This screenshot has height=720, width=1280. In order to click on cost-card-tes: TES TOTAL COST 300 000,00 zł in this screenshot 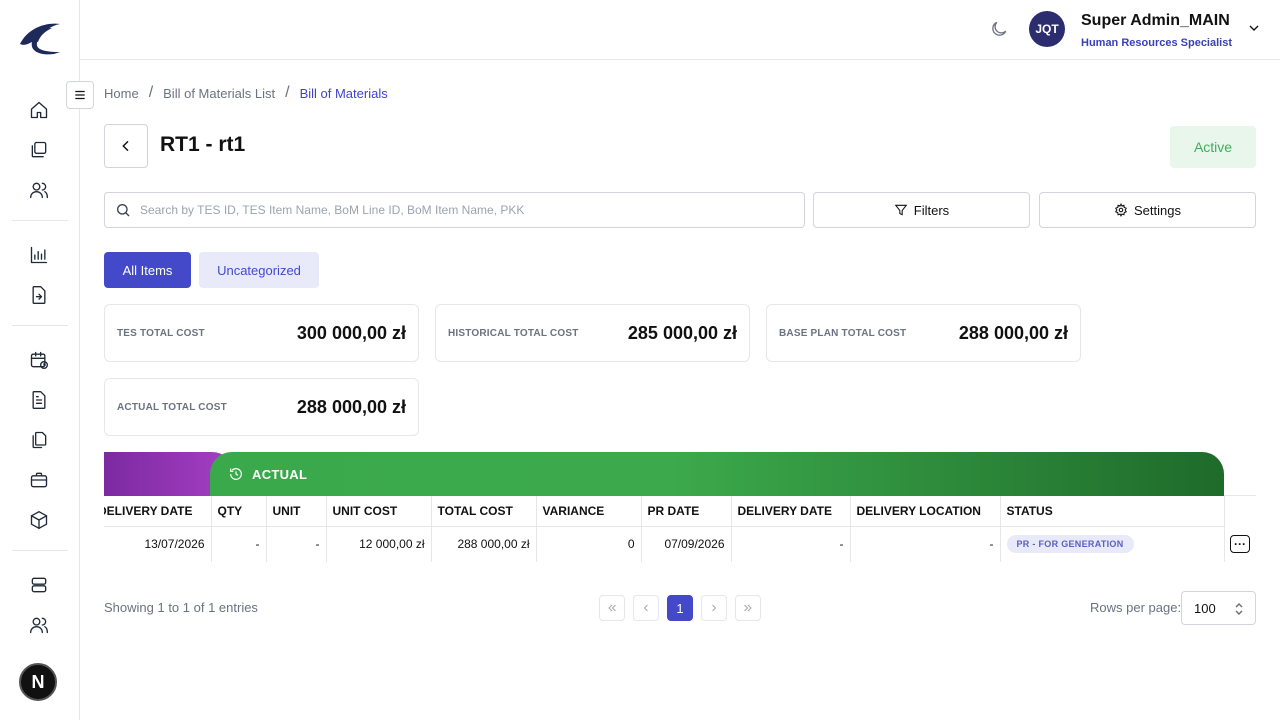, I will do `click(261, 333)`.